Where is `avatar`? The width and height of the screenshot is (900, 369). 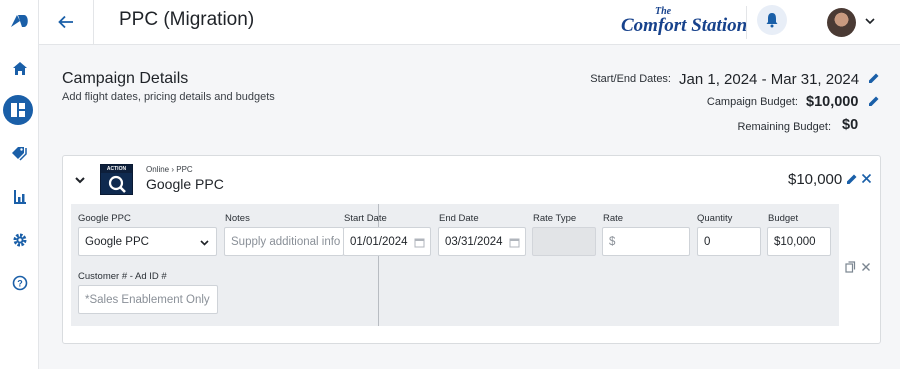 avatar is located at coordinates (841, 22).